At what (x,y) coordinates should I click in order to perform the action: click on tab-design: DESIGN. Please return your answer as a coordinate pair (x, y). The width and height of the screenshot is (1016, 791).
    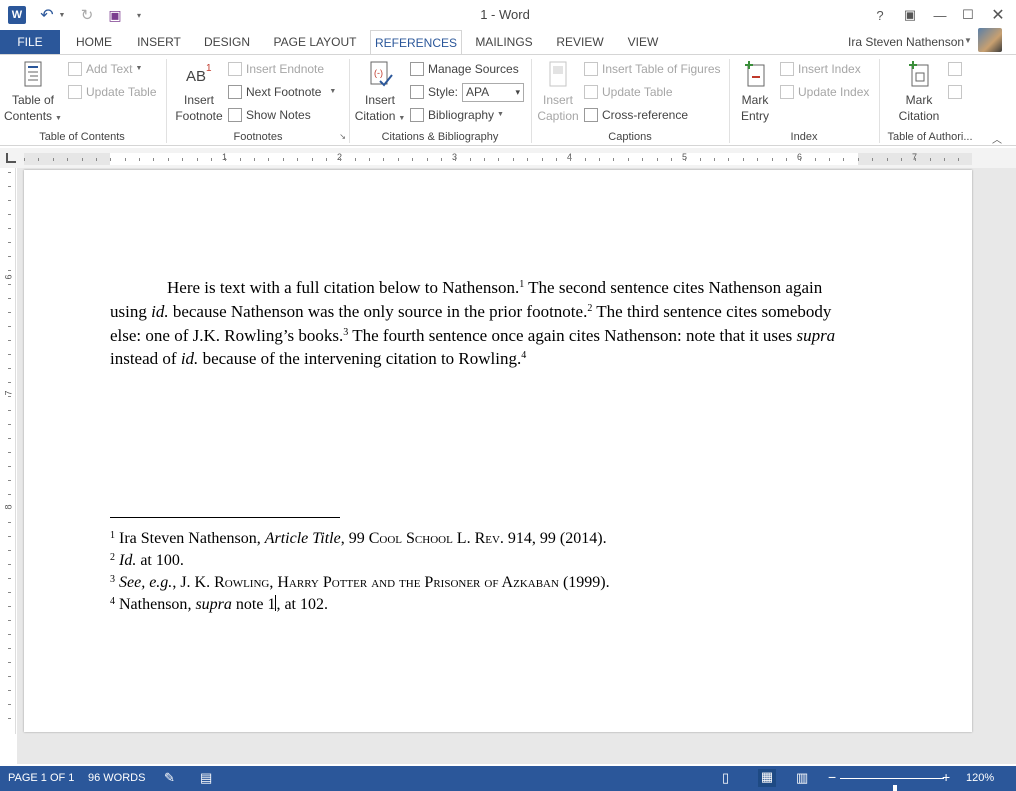
    Looking at the image, I should click on (227, 42).